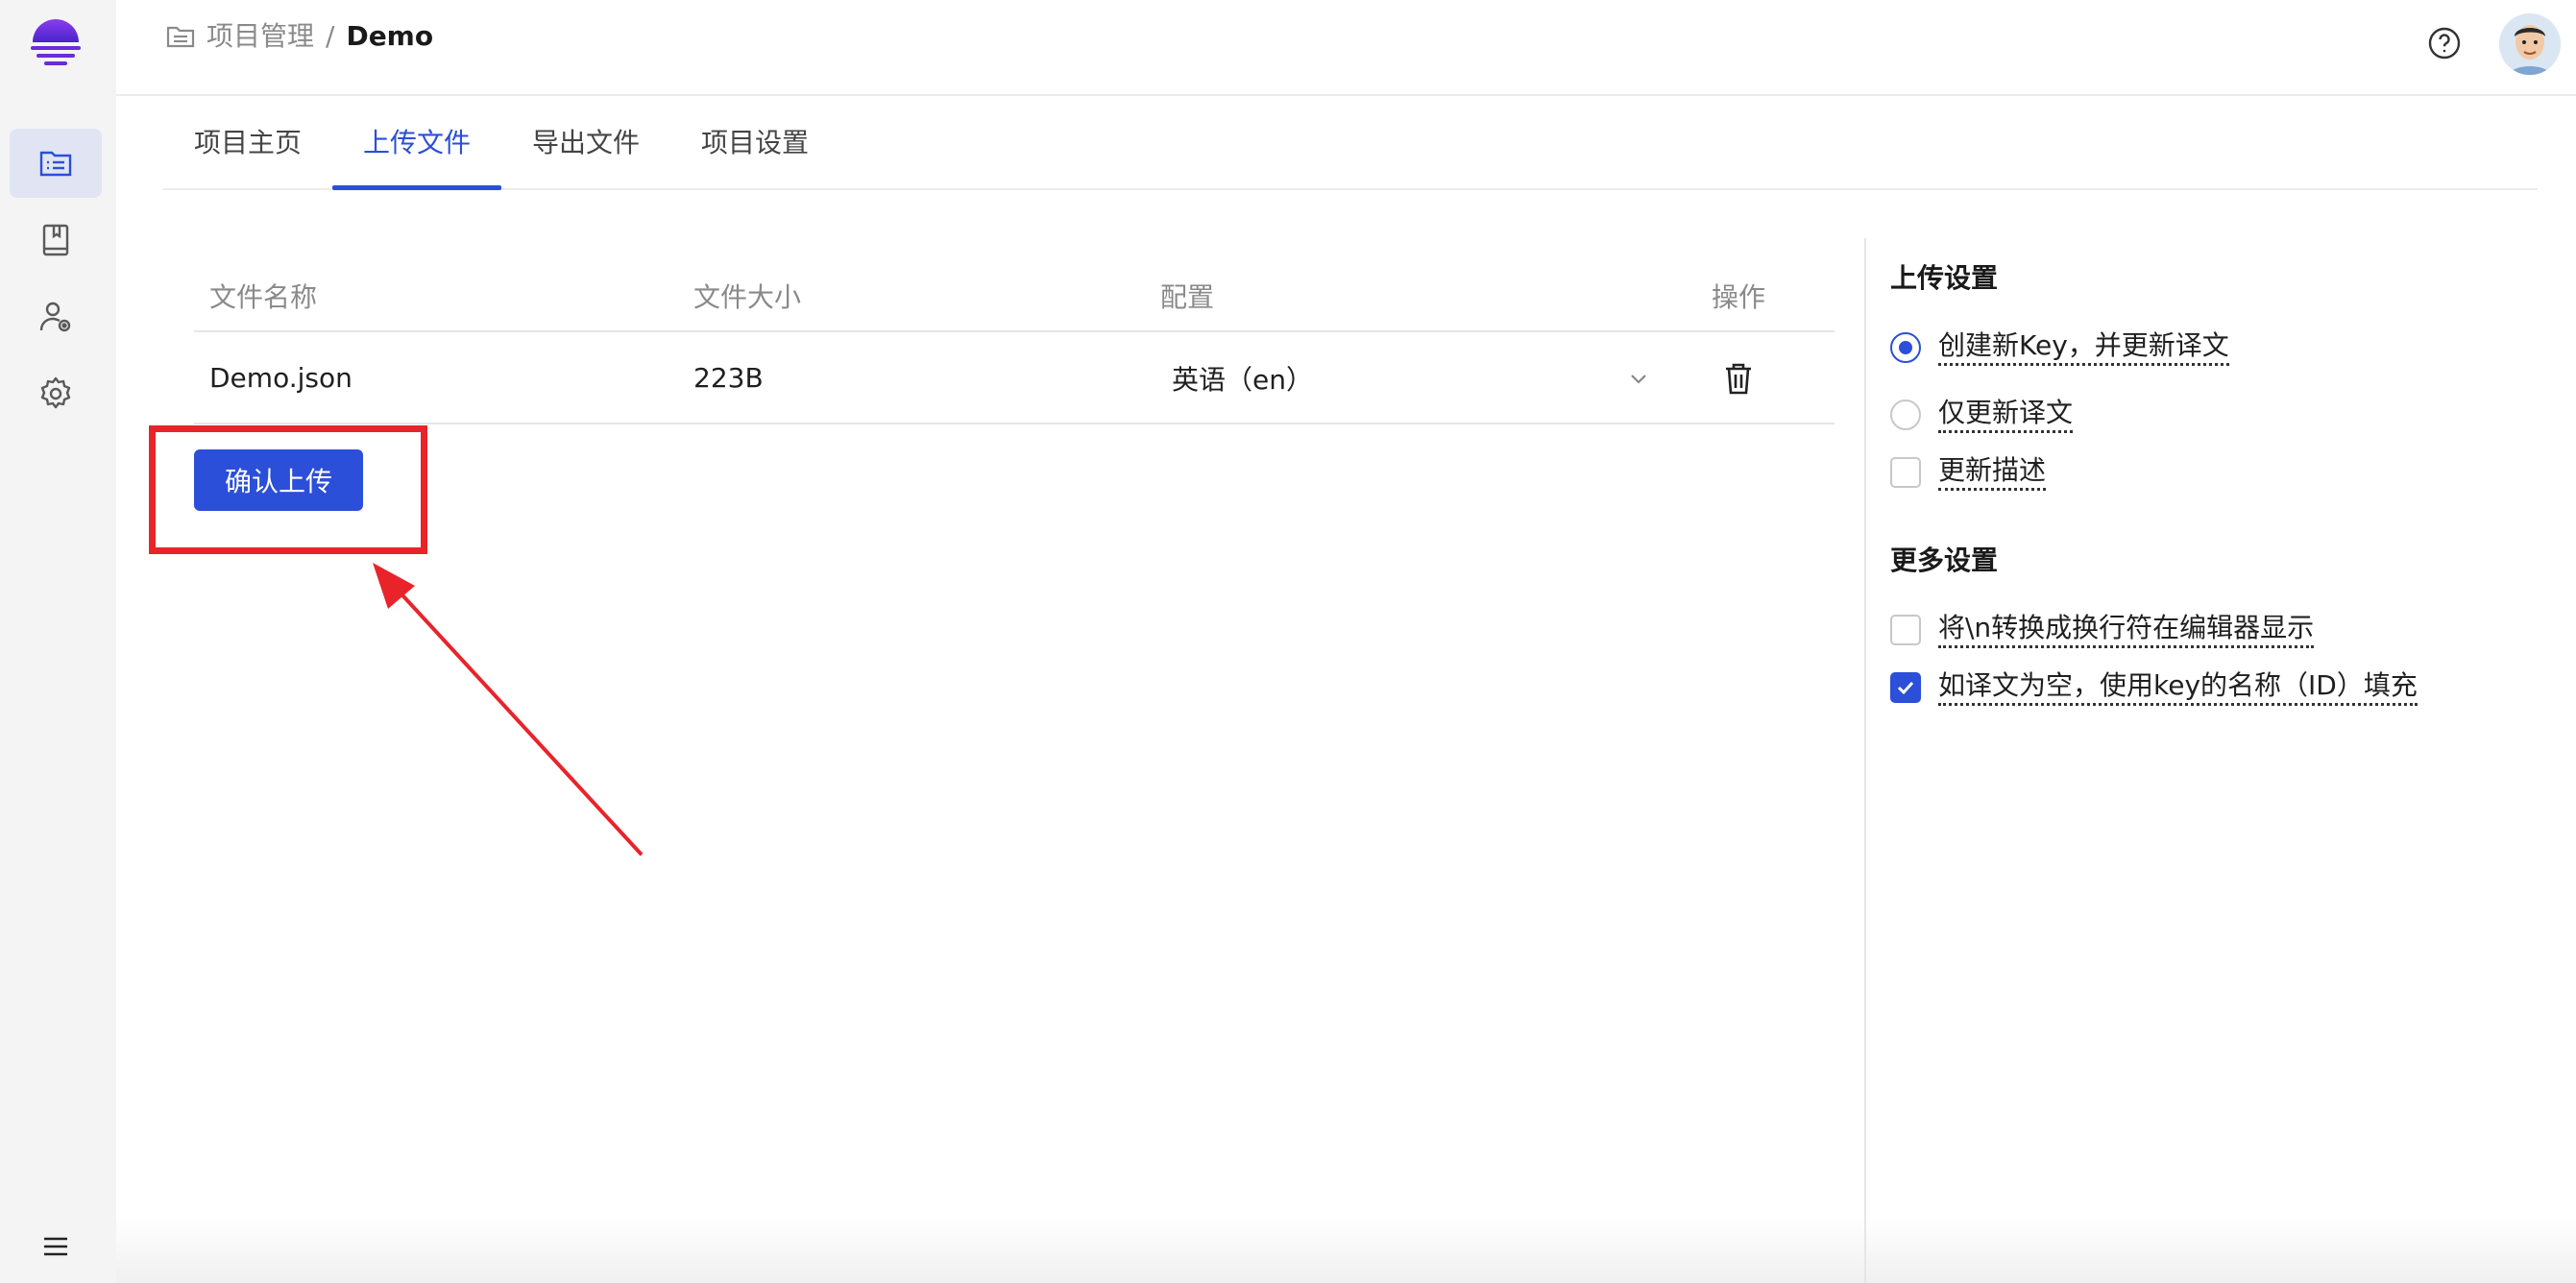 The width and height of the screenshot is (2576, 1283). I want to click on option-label: 创建新Key，并更新译文, so click(2083, 347).